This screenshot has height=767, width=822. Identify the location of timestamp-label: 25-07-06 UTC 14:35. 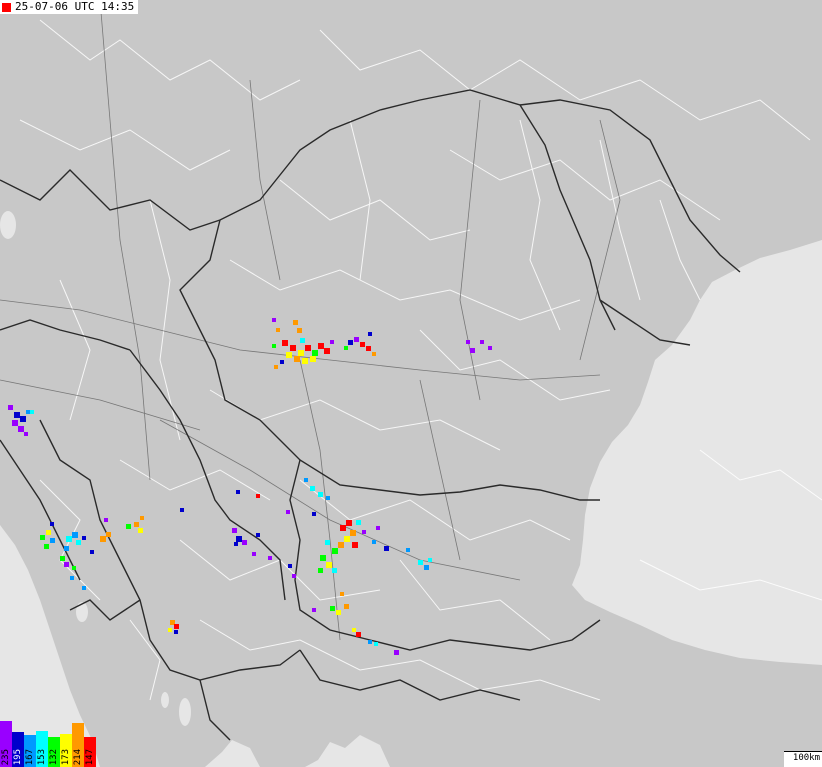
(69, 7).